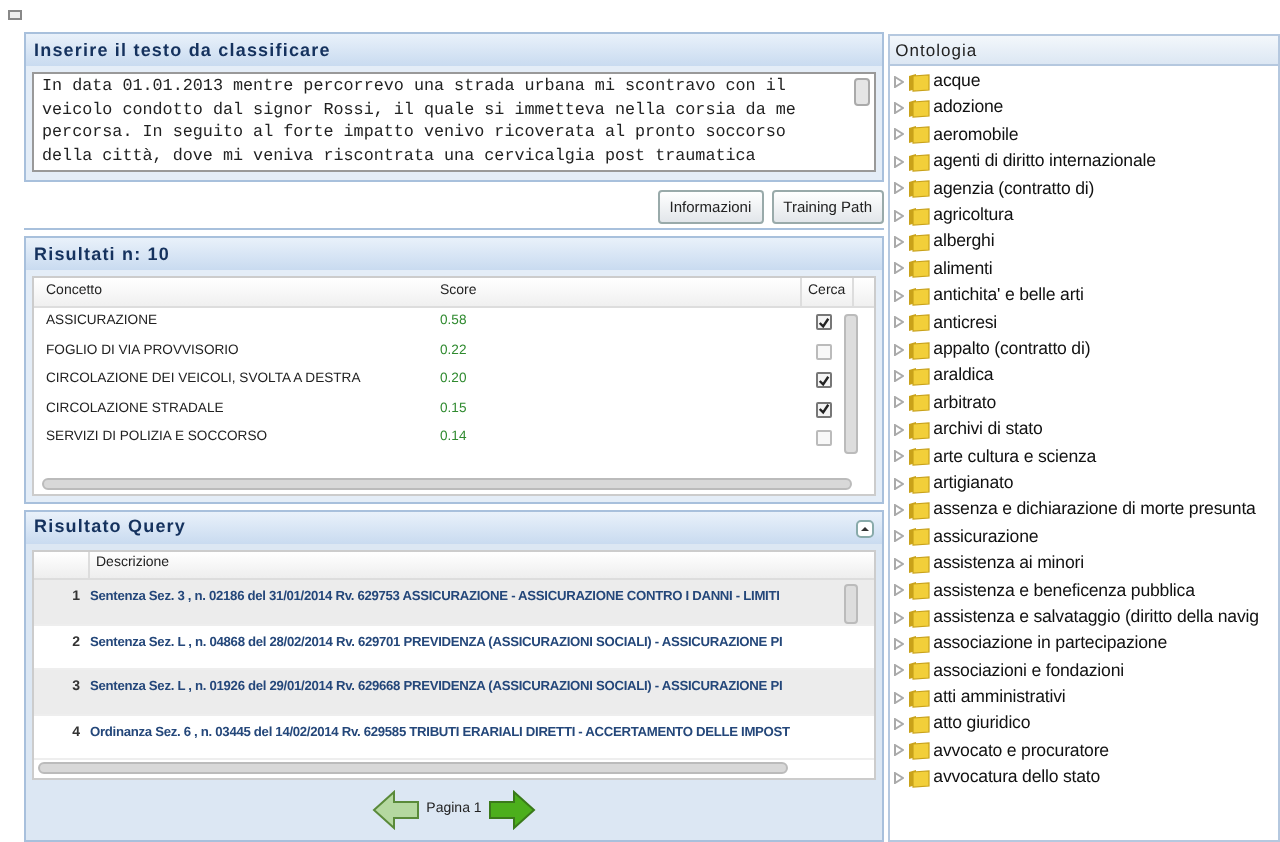 The width and height of the screenshot is (1280, 842). I want to click on window-icon, so click(15, 15).